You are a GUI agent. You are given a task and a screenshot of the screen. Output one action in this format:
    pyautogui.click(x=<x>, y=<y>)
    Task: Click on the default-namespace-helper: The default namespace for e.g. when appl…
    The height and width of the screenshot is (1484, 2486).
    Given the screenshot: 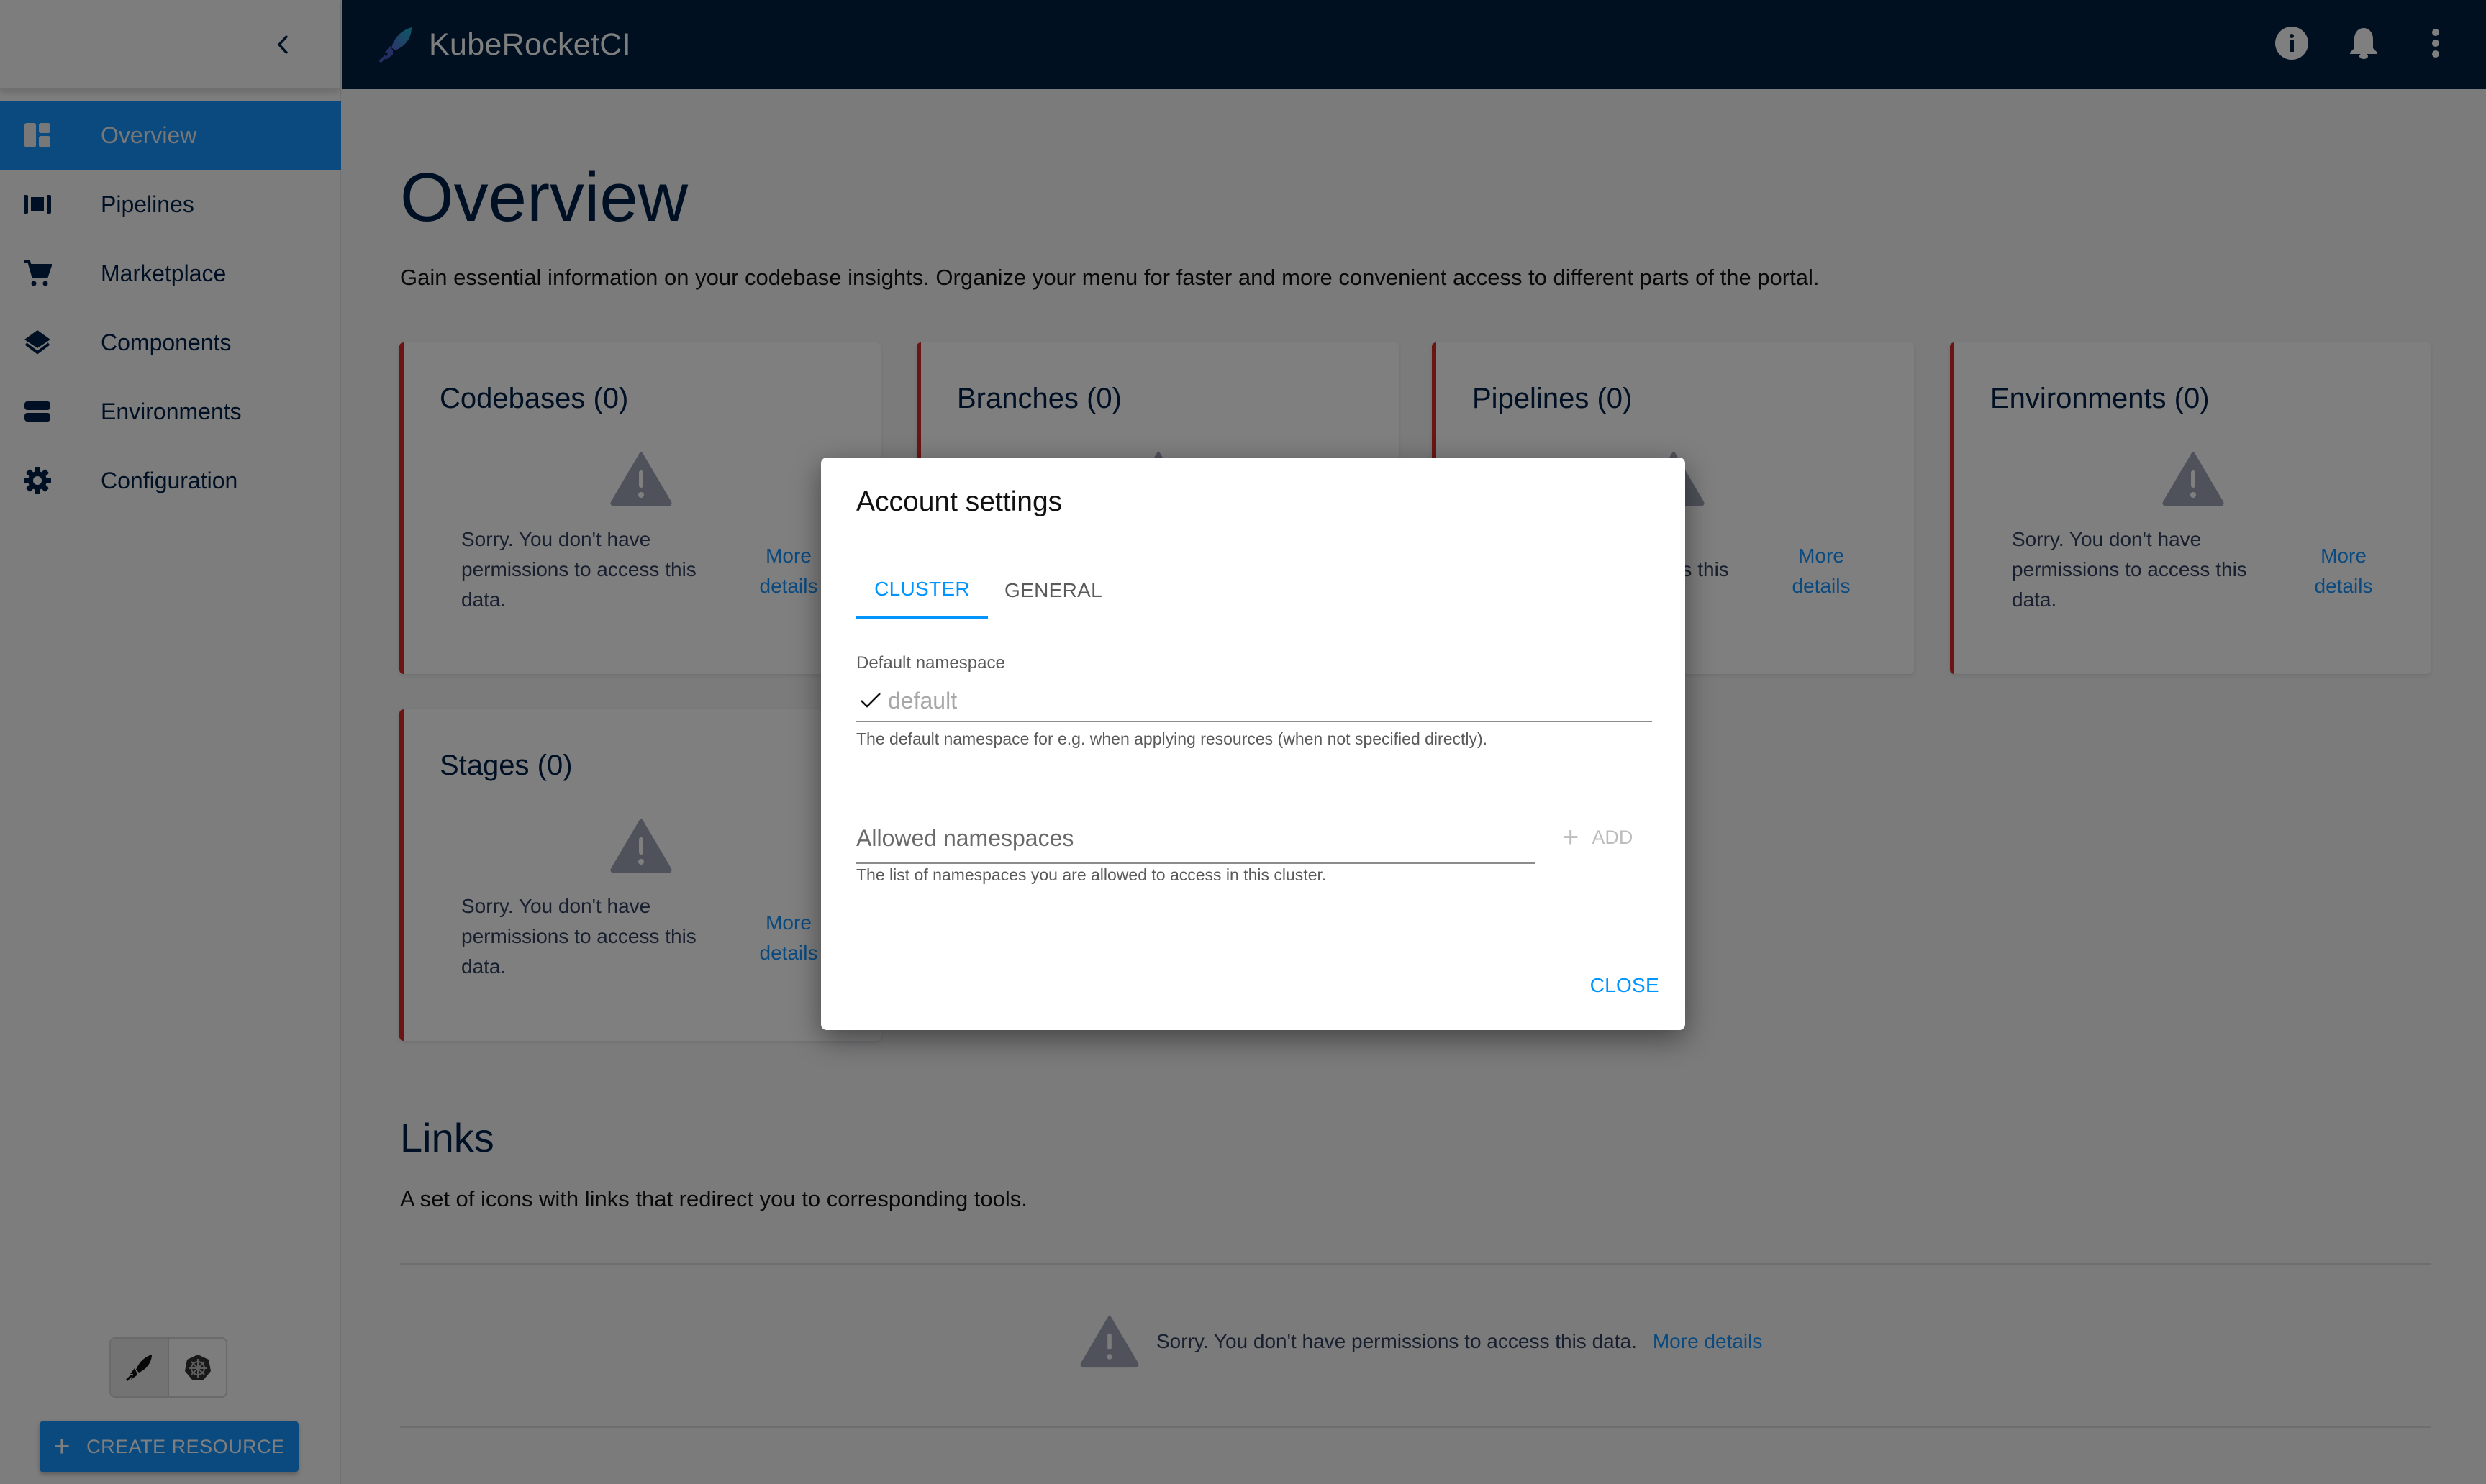 What is the action you would take?
    pyautogui.click(x=1172, y=739)
    